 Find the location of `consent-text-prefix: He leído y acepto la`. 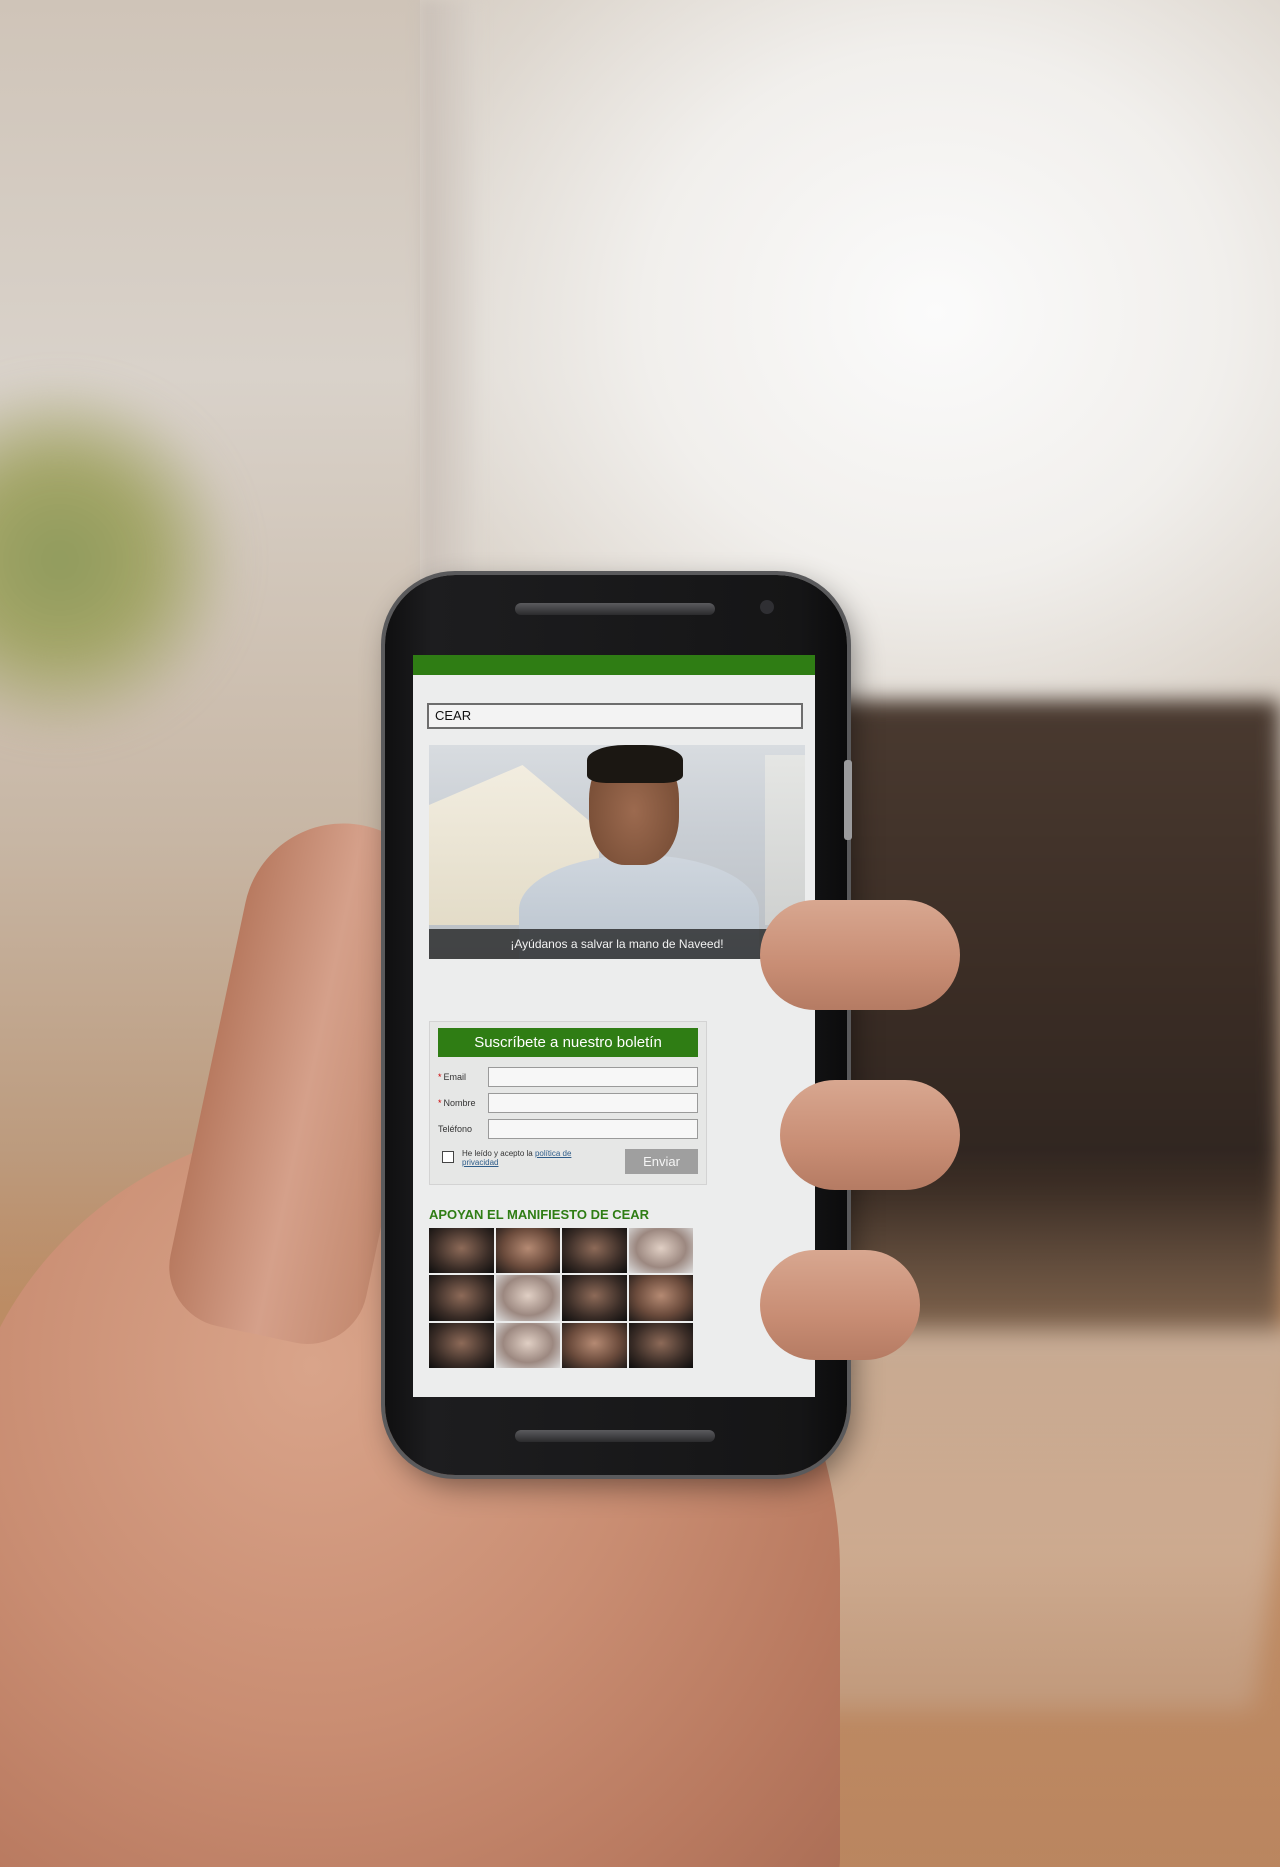

consent-text-prefix: He leído y acepto la is located at coordinates (498, 1153).